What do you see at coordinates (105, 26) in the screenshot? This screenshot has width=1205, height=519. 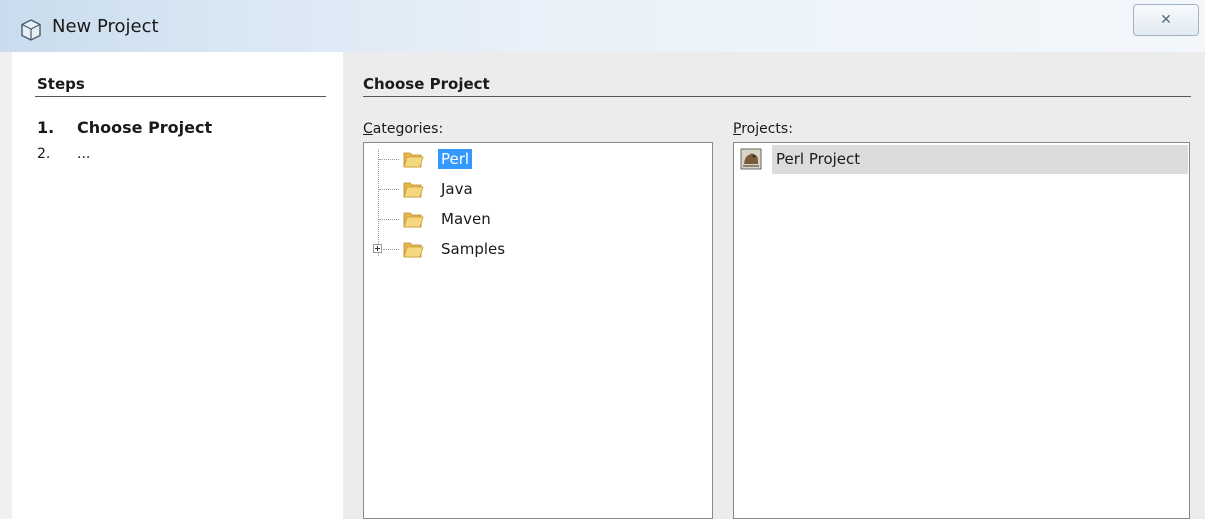 I see `window-title: New Project` at bounding box center [105, 26].